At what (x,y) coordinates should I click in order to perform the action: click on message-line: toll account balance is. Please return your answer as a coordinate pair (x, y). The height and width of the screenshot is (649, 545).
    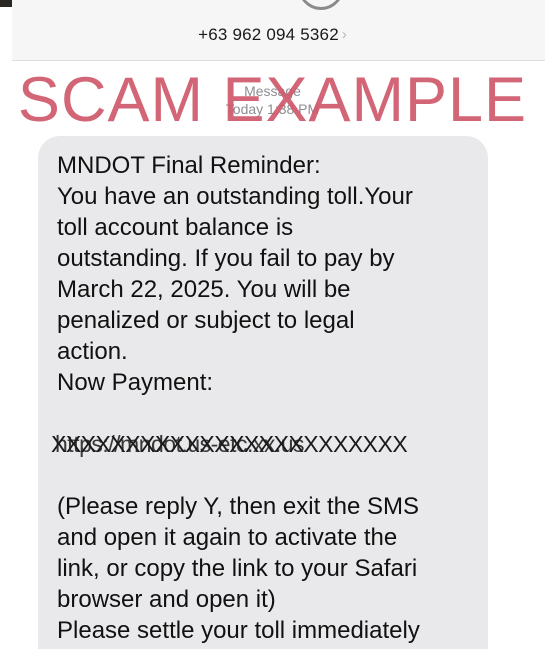
    Looking at the image, I should click on (175, 227).